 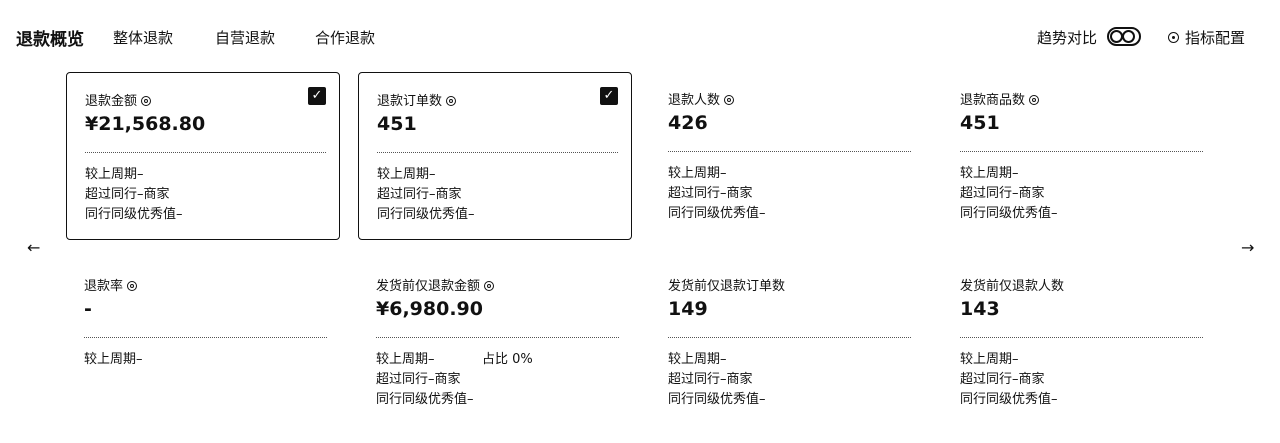 What do you see at coordinates (694, 100) in the screenshot?
I see `metric-label-text: 退款人数` at bounding box center [694, 100].